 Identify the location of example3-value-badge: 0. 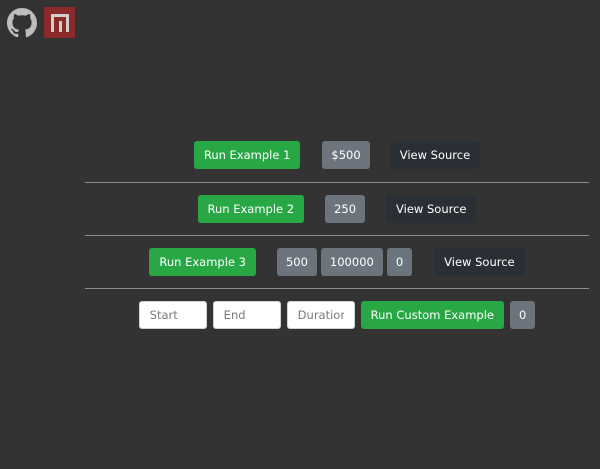
(399, 262).